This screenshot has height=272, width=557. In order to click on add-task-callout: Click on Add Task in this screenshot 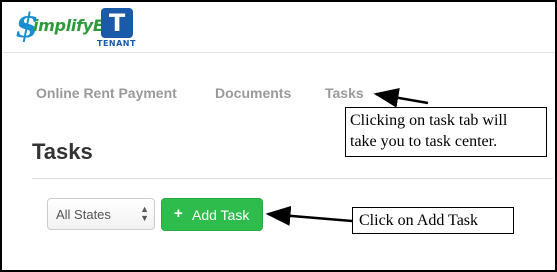, I will do `click(433, 220)`.